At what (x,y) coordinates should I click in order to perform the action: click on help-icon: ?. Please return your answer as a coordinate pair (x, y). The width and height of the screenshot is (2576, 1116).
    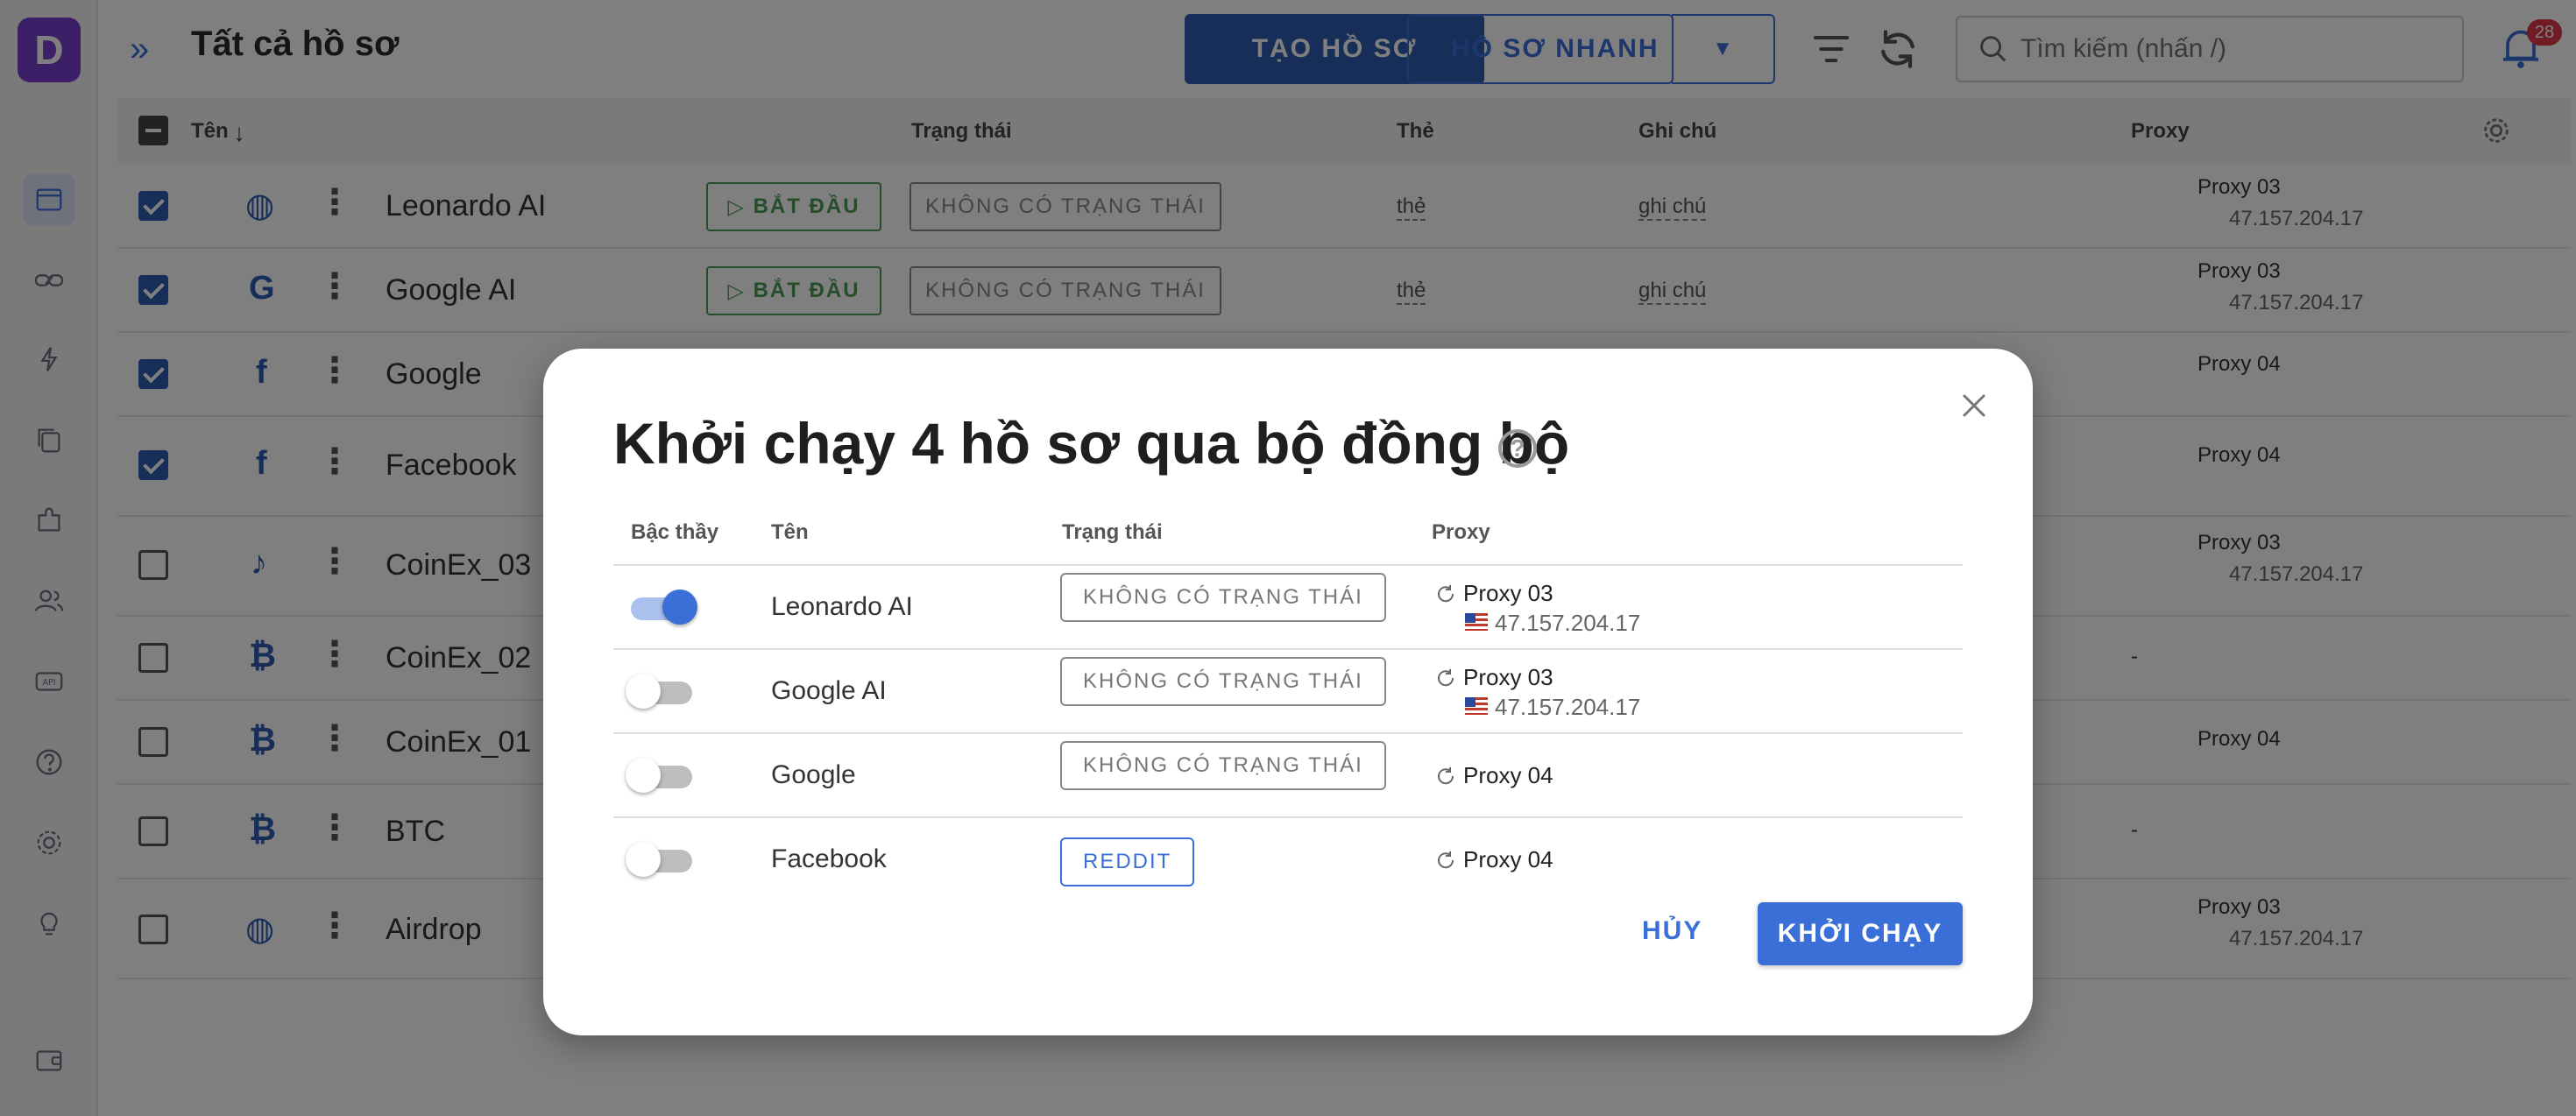
    Looking at the image, I should click on (1517, 448).